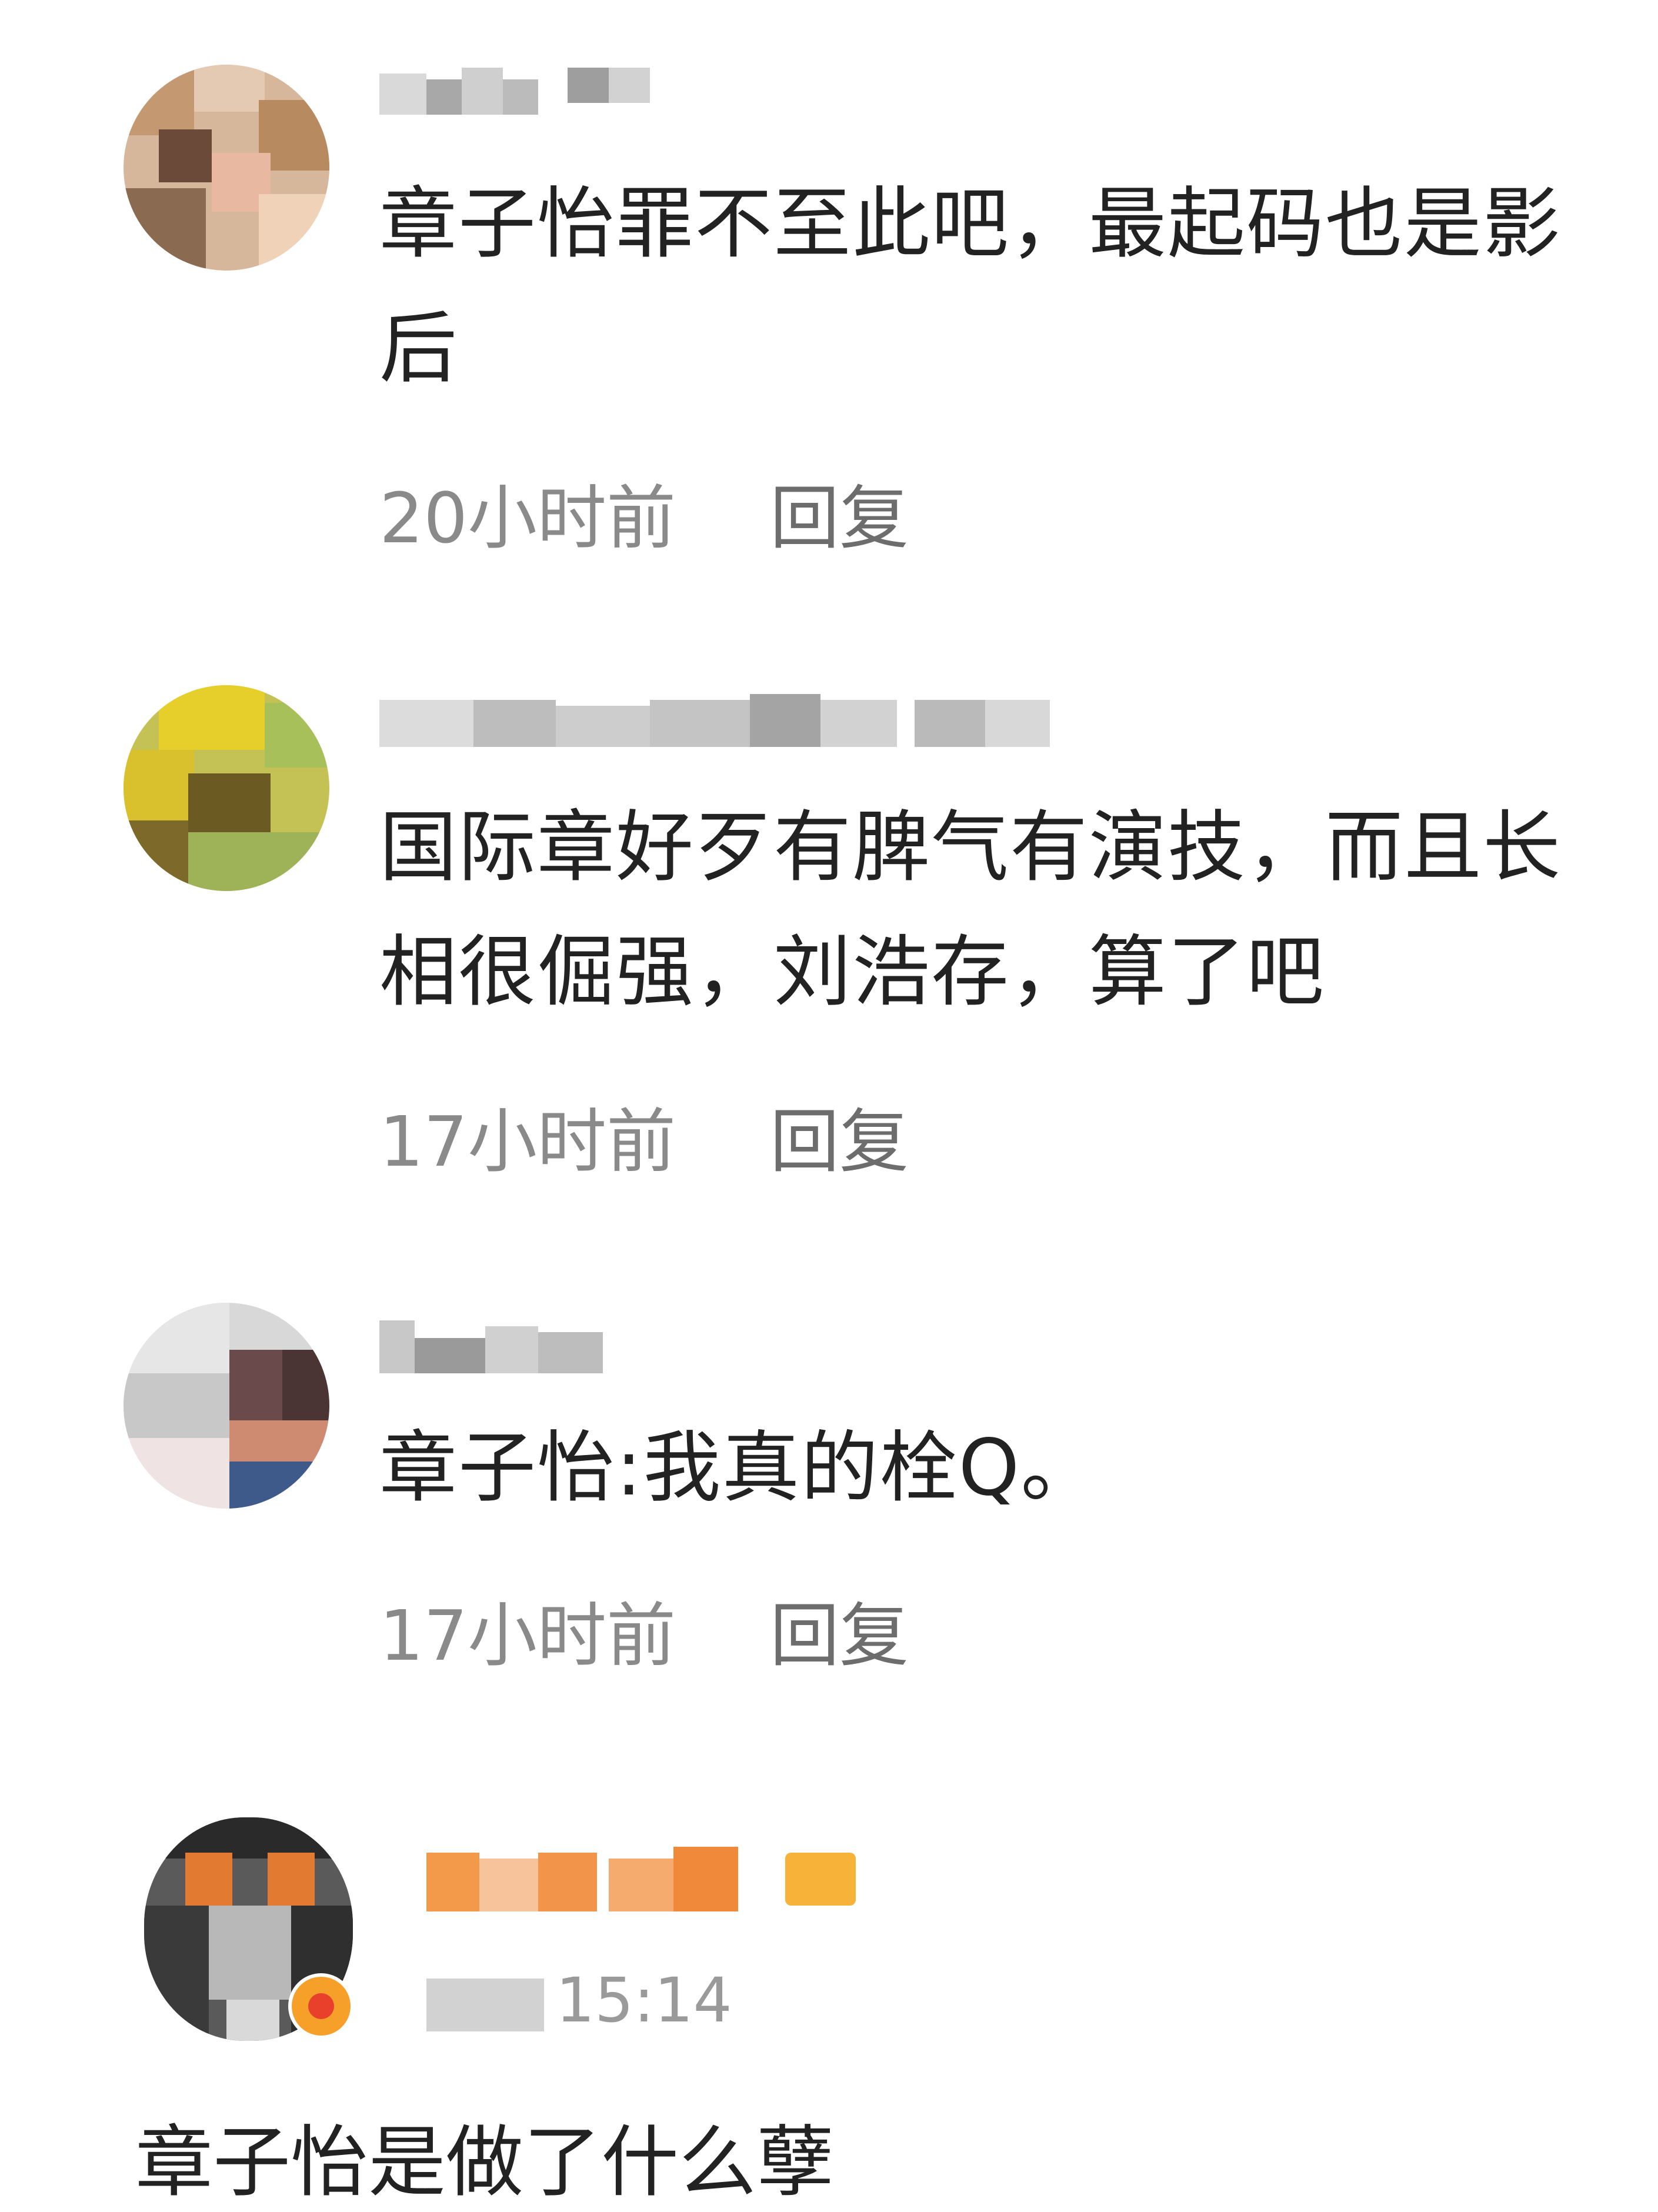 The height and width of the screenshot is (2212, 1658). I want to click on post-text: 章子怡是做了什么孽, so click(484, 2162).